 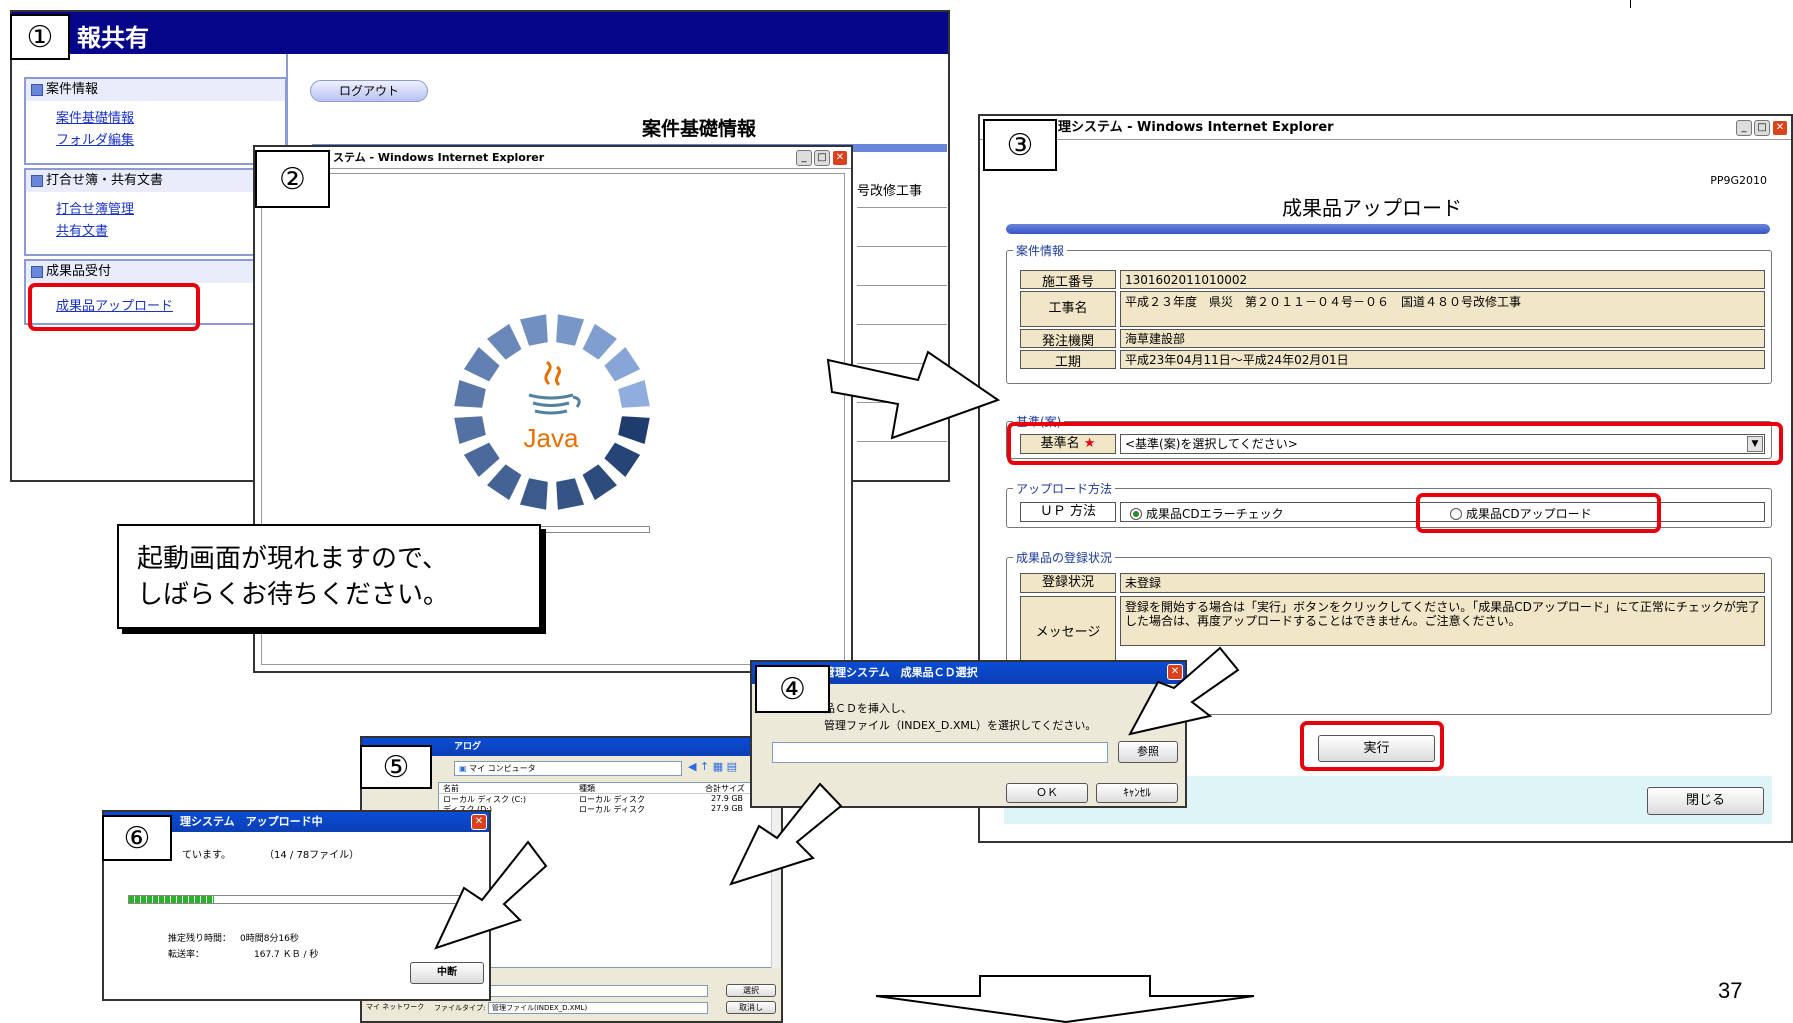 I want to click on browse-button: 参照, so click(x=1148, y=752).